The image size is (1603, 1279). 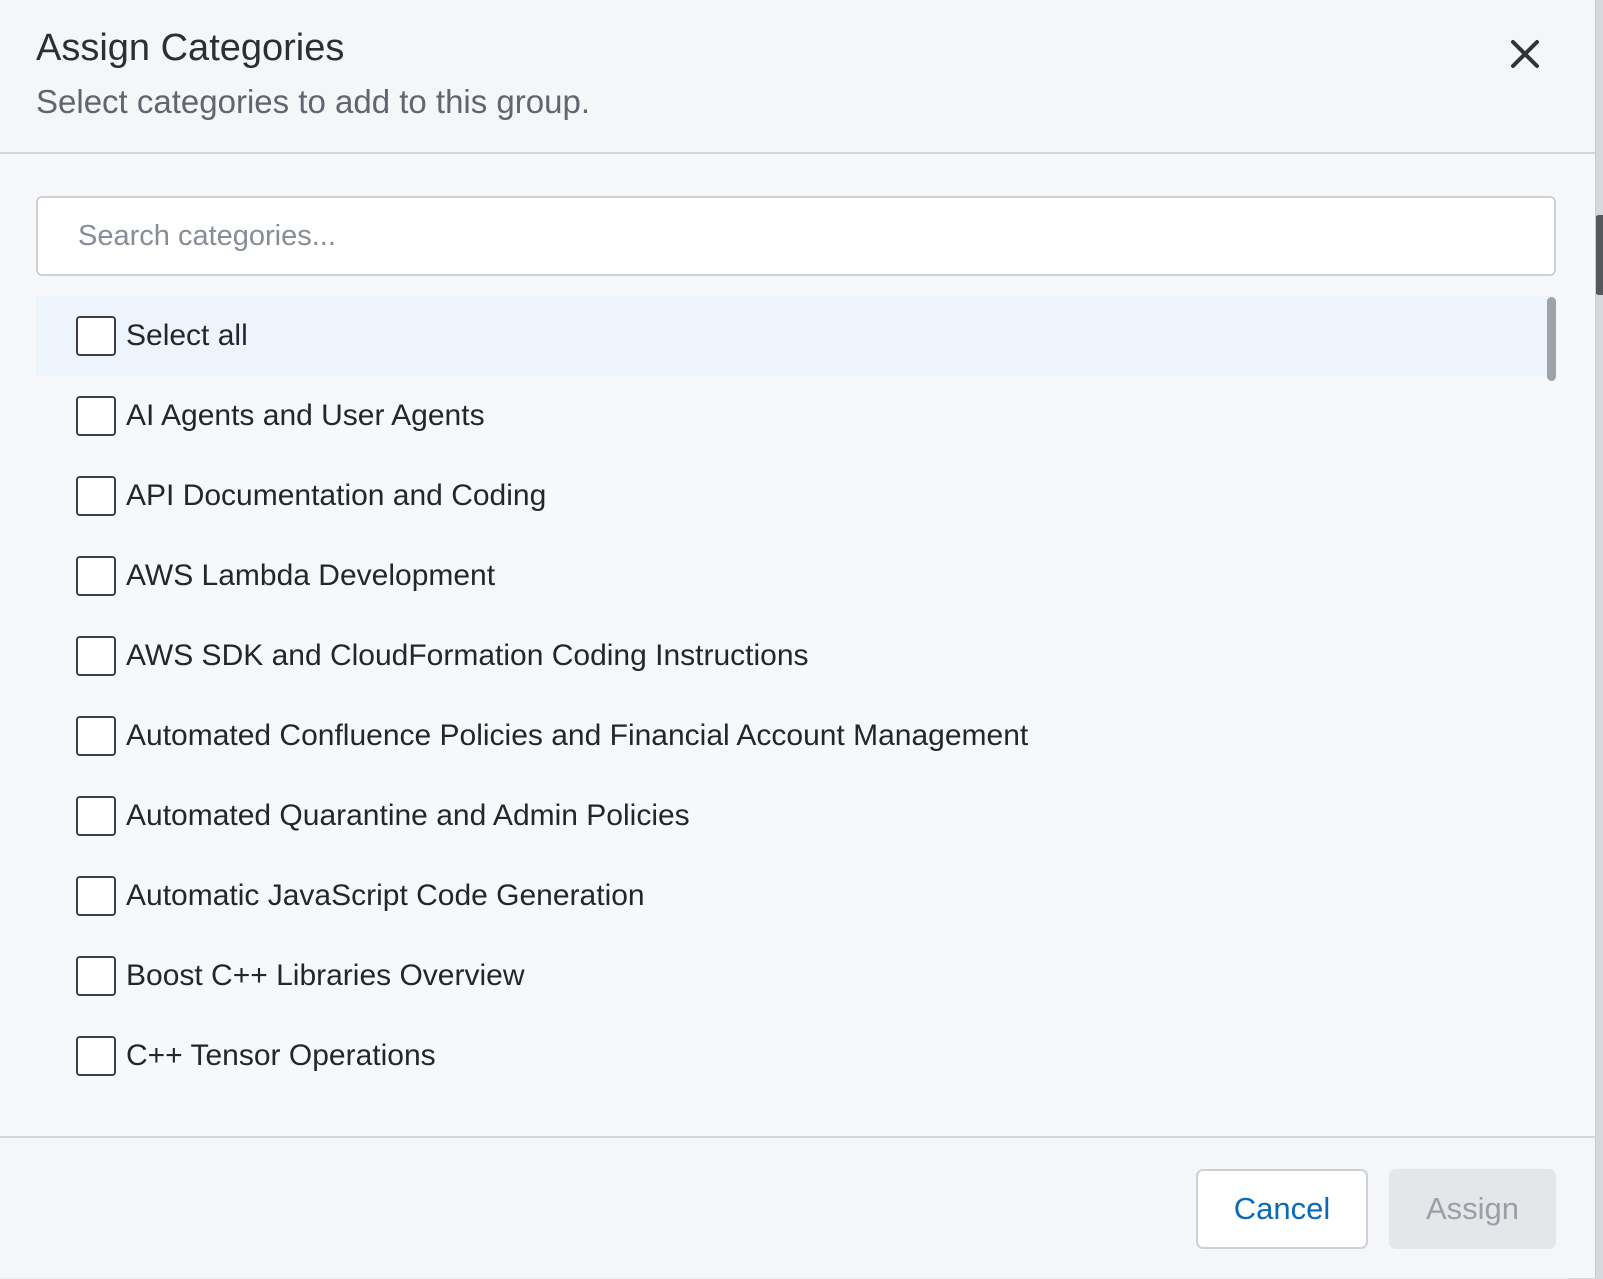 What do you see at coordinates (796, 236) in the screenshot?
I see `search-categories-input` at bounding box center [796, 236].